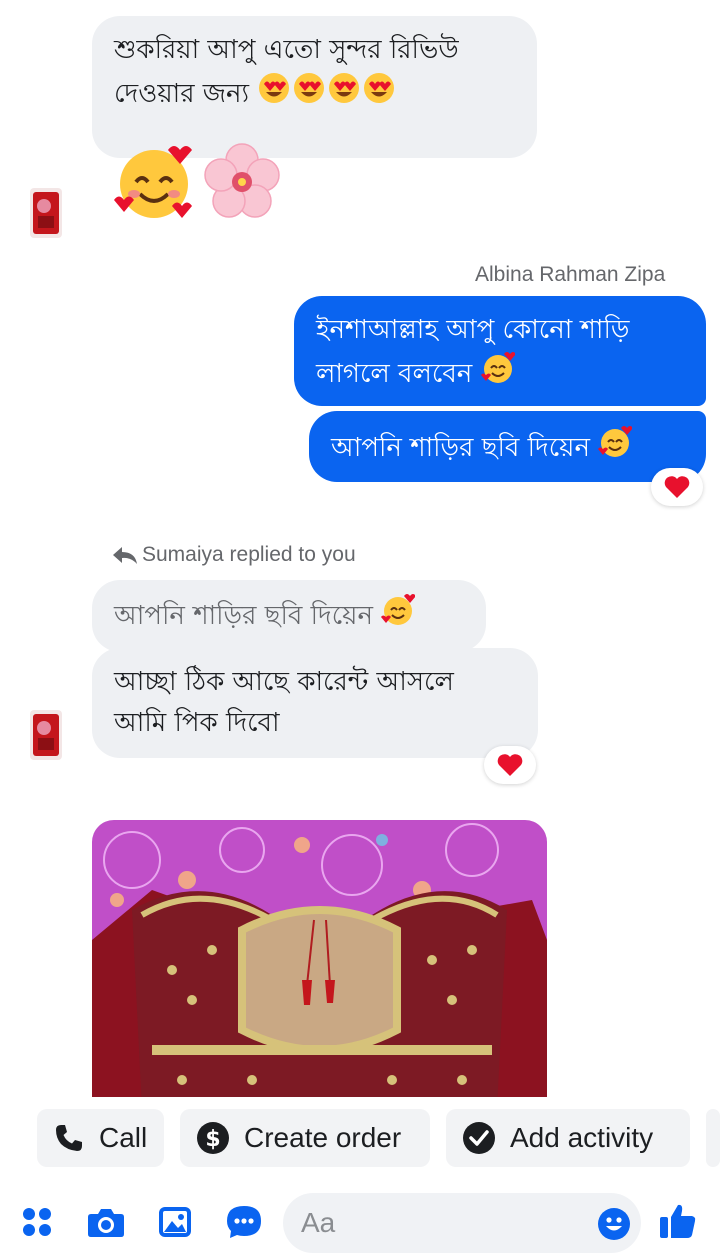 The height and width of the screenshot is (1260, 720). What do you see at coordinates (242, 184) in the screenshot?
I see `cherry-blossom-emoji` at bounding box center [242, 184].